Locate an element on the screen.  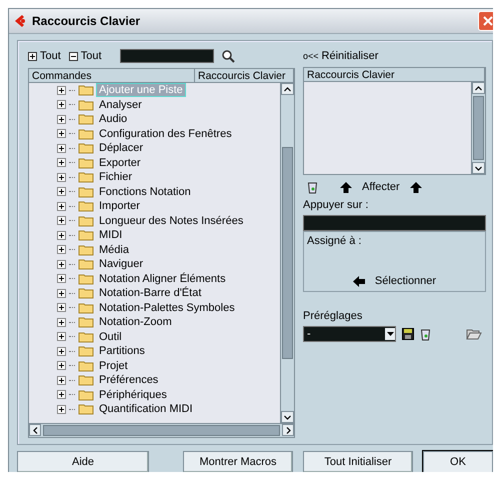
tree-item: Importer is located at coordinates (119, 206).